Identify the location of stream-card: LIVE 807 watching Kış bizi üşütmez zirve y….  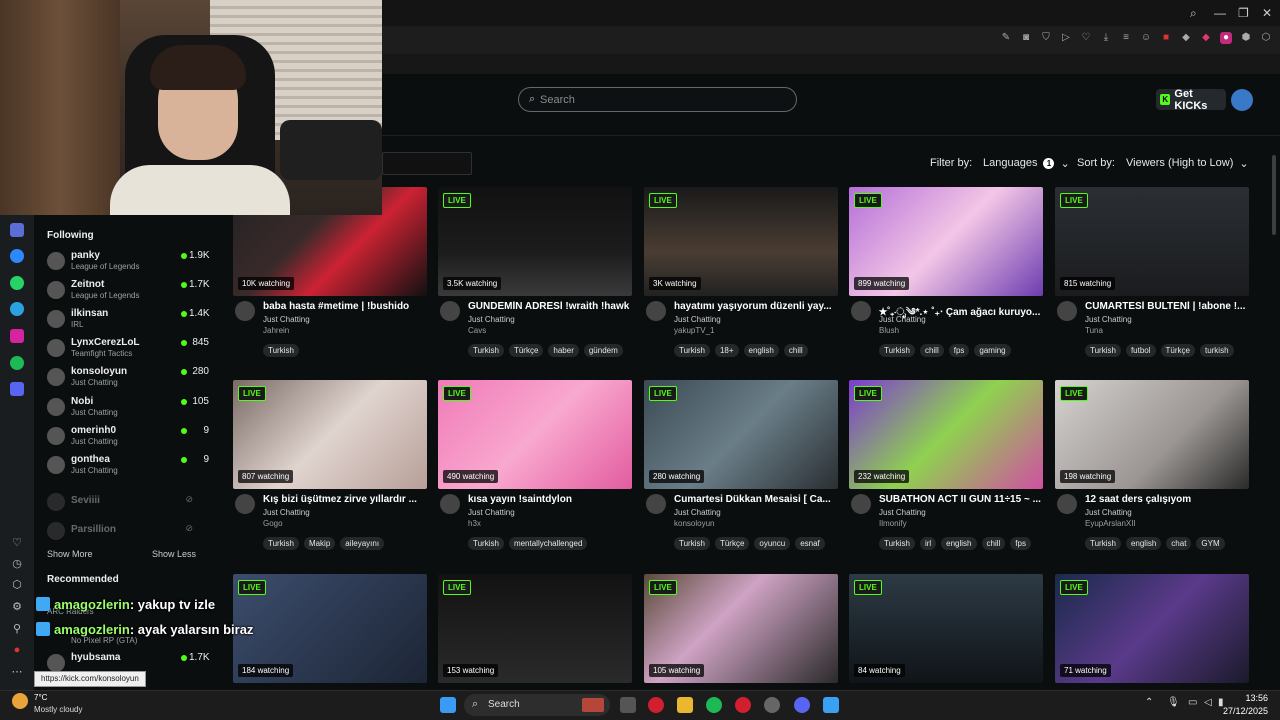
(330, 466).